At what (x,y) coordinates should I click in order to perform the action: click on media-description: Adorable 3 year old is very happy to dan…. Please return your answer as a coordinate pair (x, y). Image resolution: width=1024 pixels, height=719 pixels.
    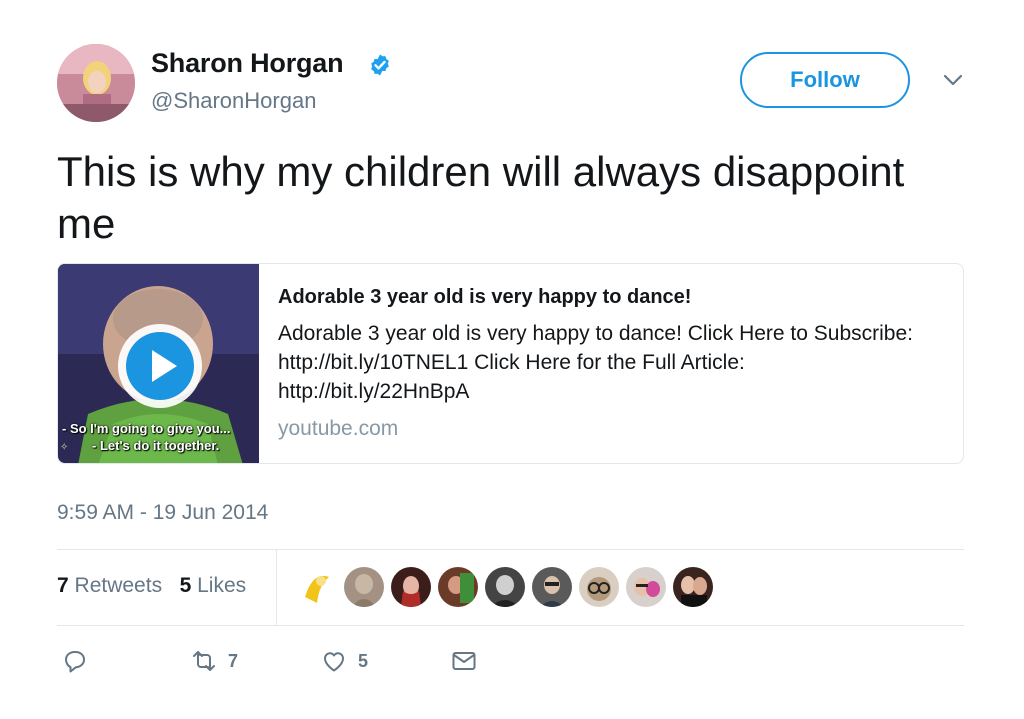
    Looking at the image, I should click on (595, 362).